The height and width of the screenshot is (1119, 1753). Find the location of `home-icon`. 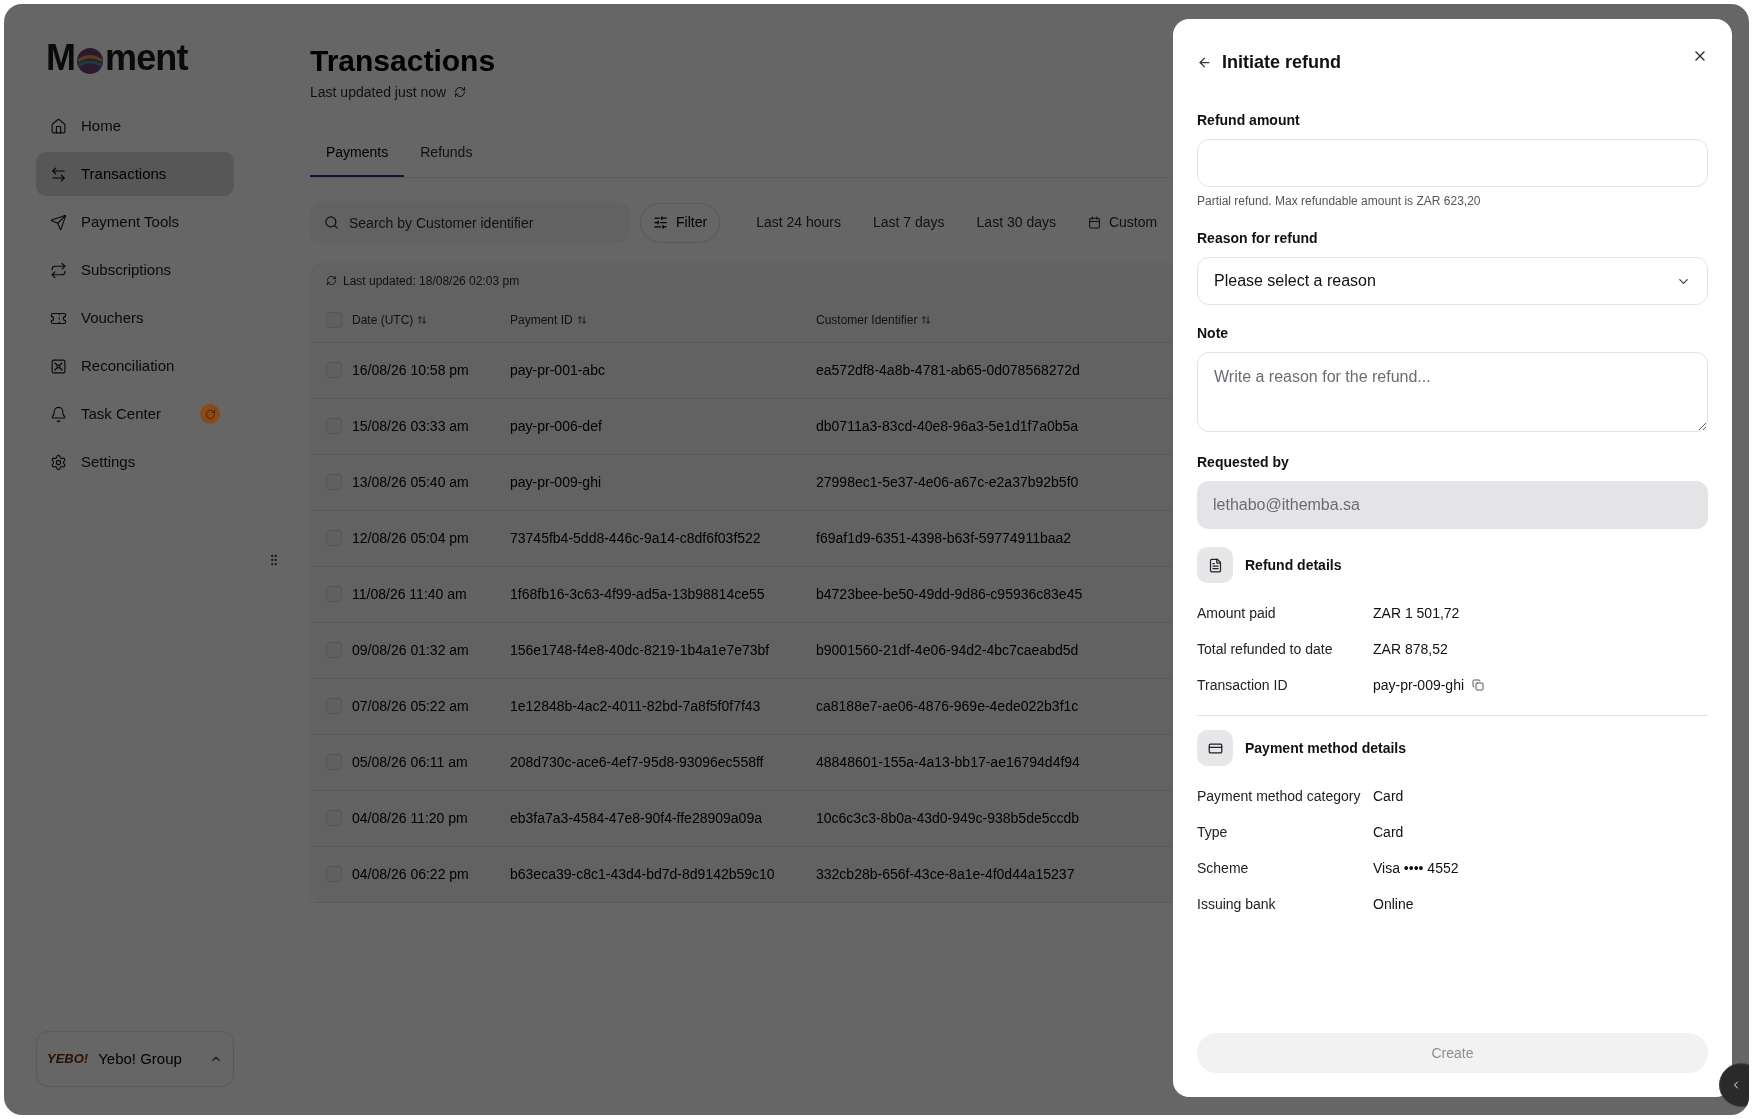

home-icon is located at coordinates (58, 126).